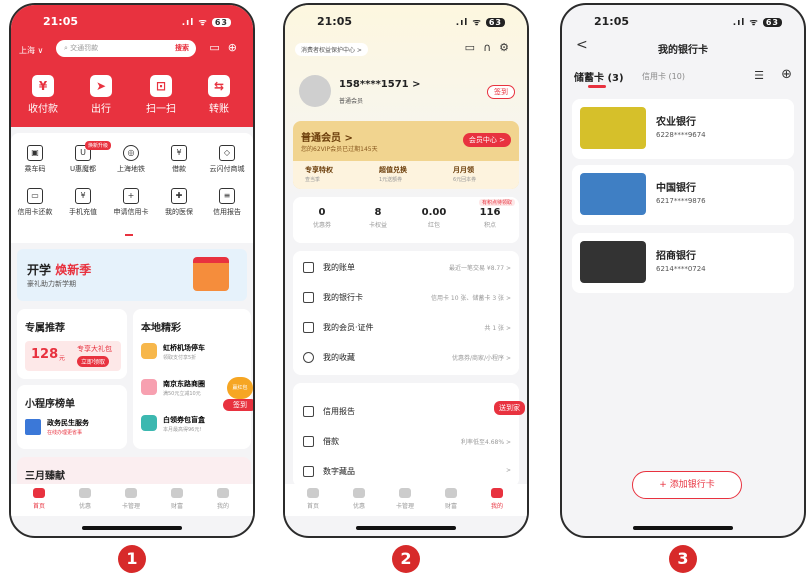 Image resolution: width=806 pixels, height=587 pixels. I want to click on page-indicator, so click(129, 235).